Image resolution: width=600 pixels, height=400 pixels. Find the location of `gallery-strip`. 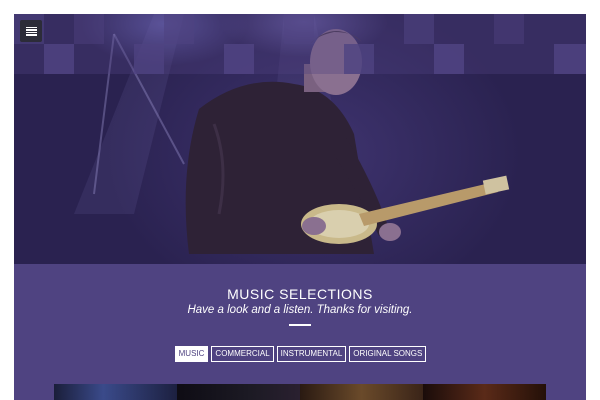

gallery-strip is located at coordinates (300, 392).